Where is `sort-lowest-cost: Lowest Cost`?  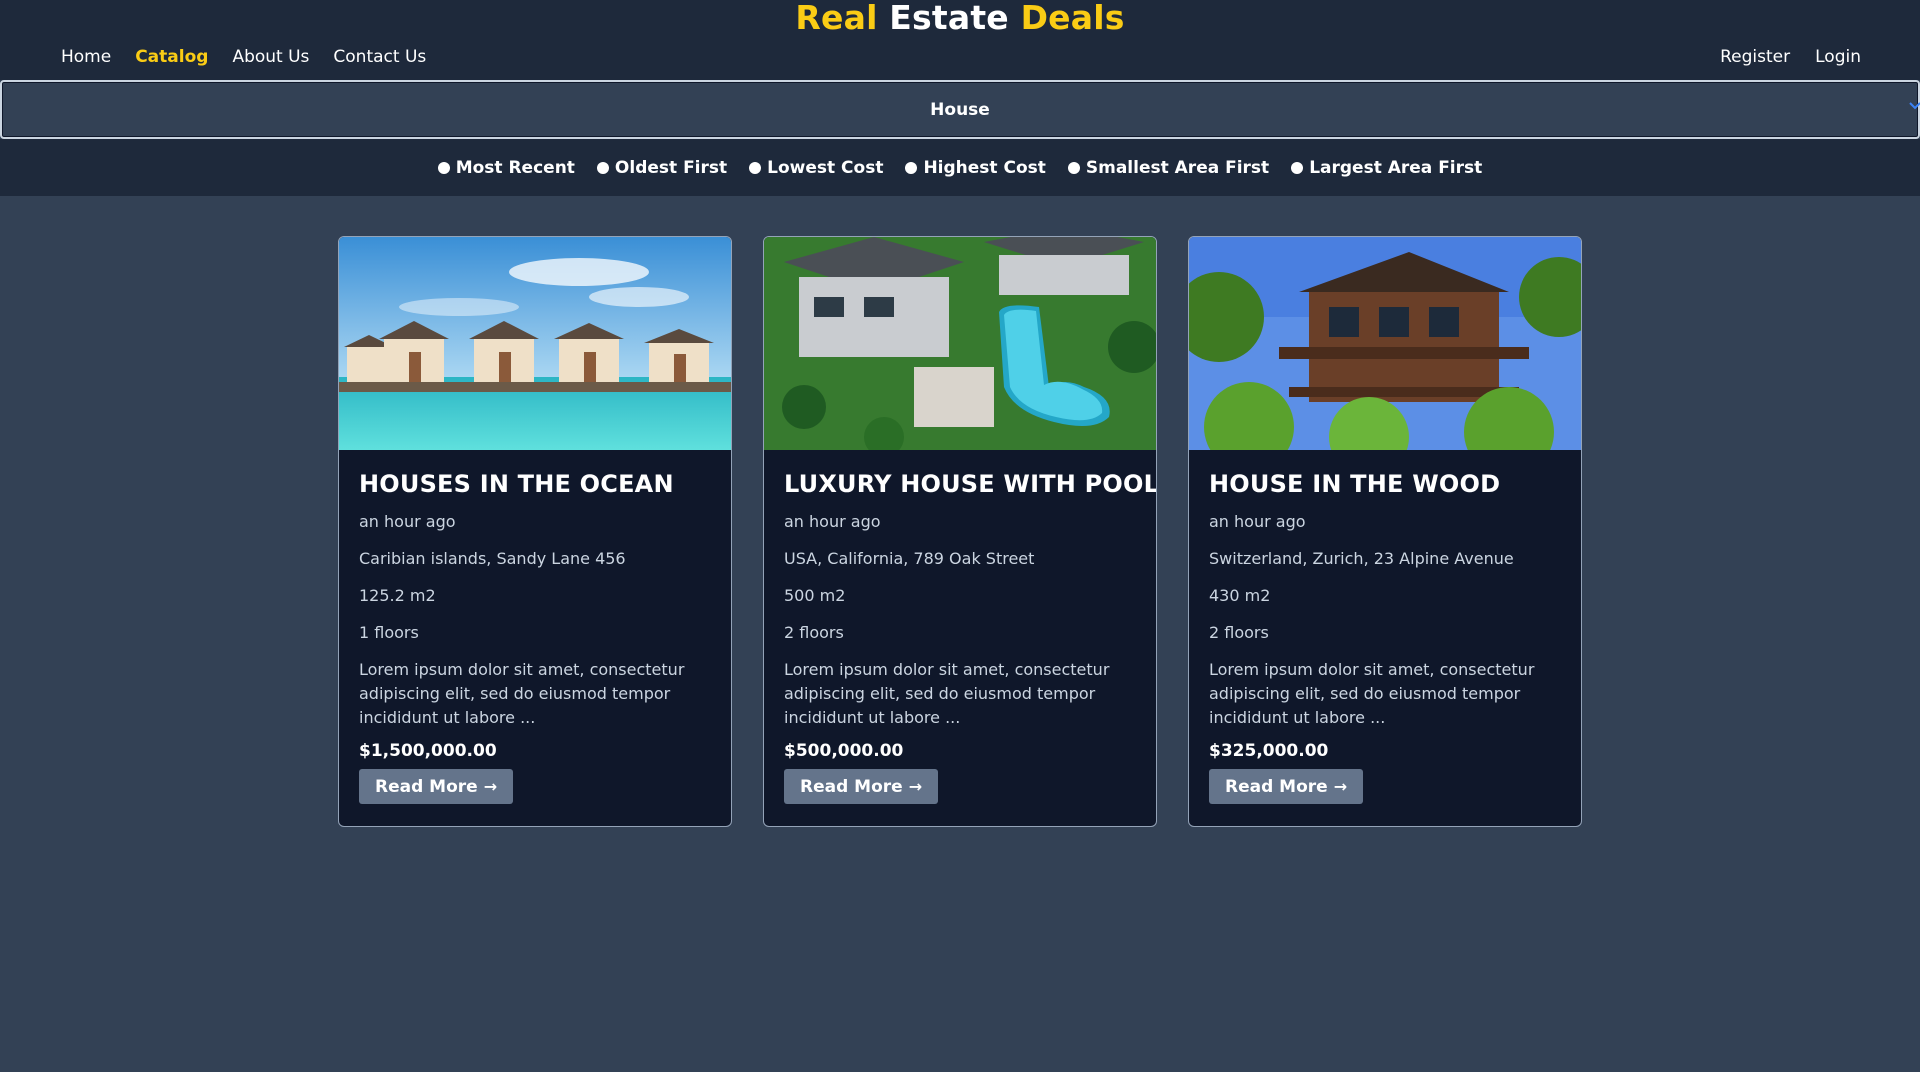 sort-lowest-cost: Lowest Cost is located at coordinates (816, 168).